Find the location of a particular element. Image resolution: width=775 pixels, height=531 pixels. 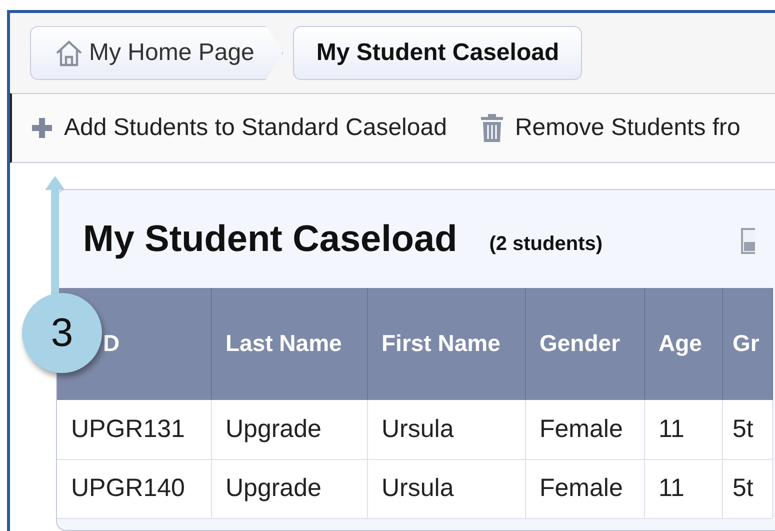

step-callout-tooltip: 3 is located at coordinates (62, 333).